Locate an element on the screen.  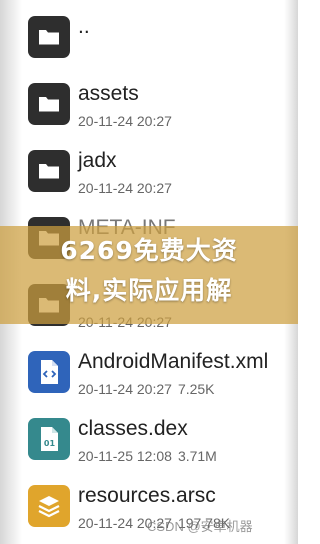
promo-banner-line-2: 料,实际应用解 is located at coordinates (149, 290).